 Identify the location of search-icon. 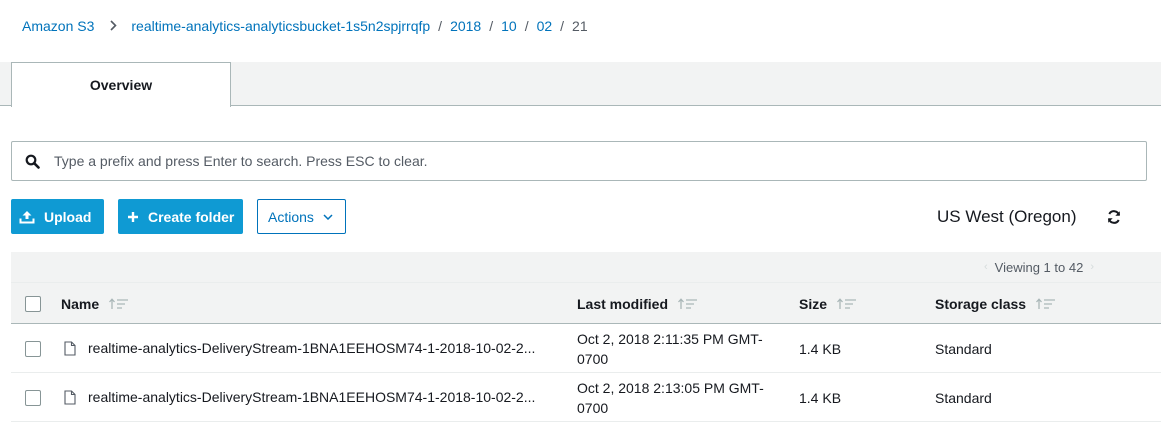
(32, 161).